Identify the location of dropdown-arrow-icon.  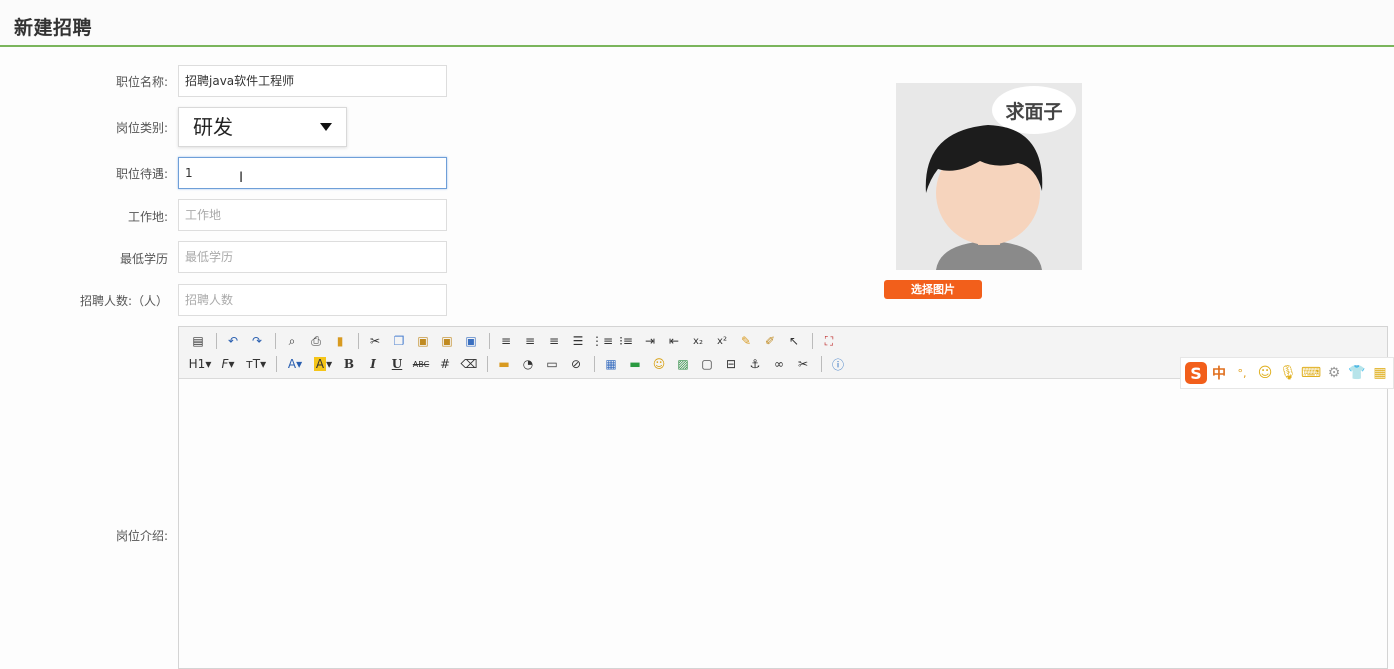
(326, 127).